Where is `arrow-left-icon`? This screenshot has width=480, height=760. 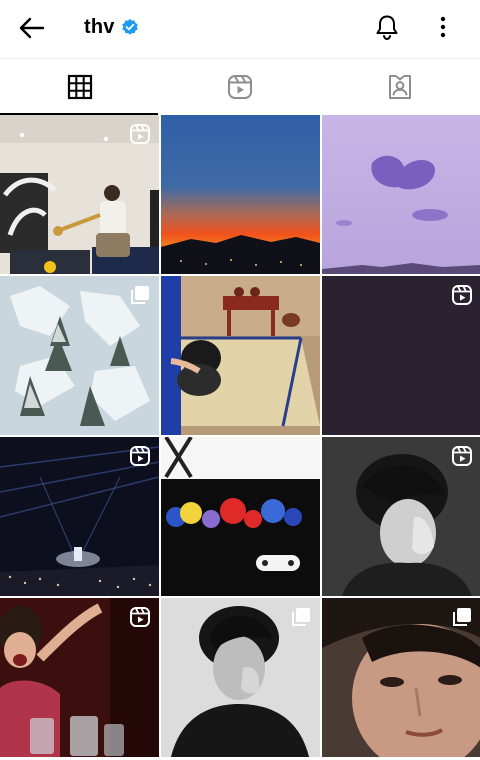 arrow-left-icon is located at coordinates (32, 28).